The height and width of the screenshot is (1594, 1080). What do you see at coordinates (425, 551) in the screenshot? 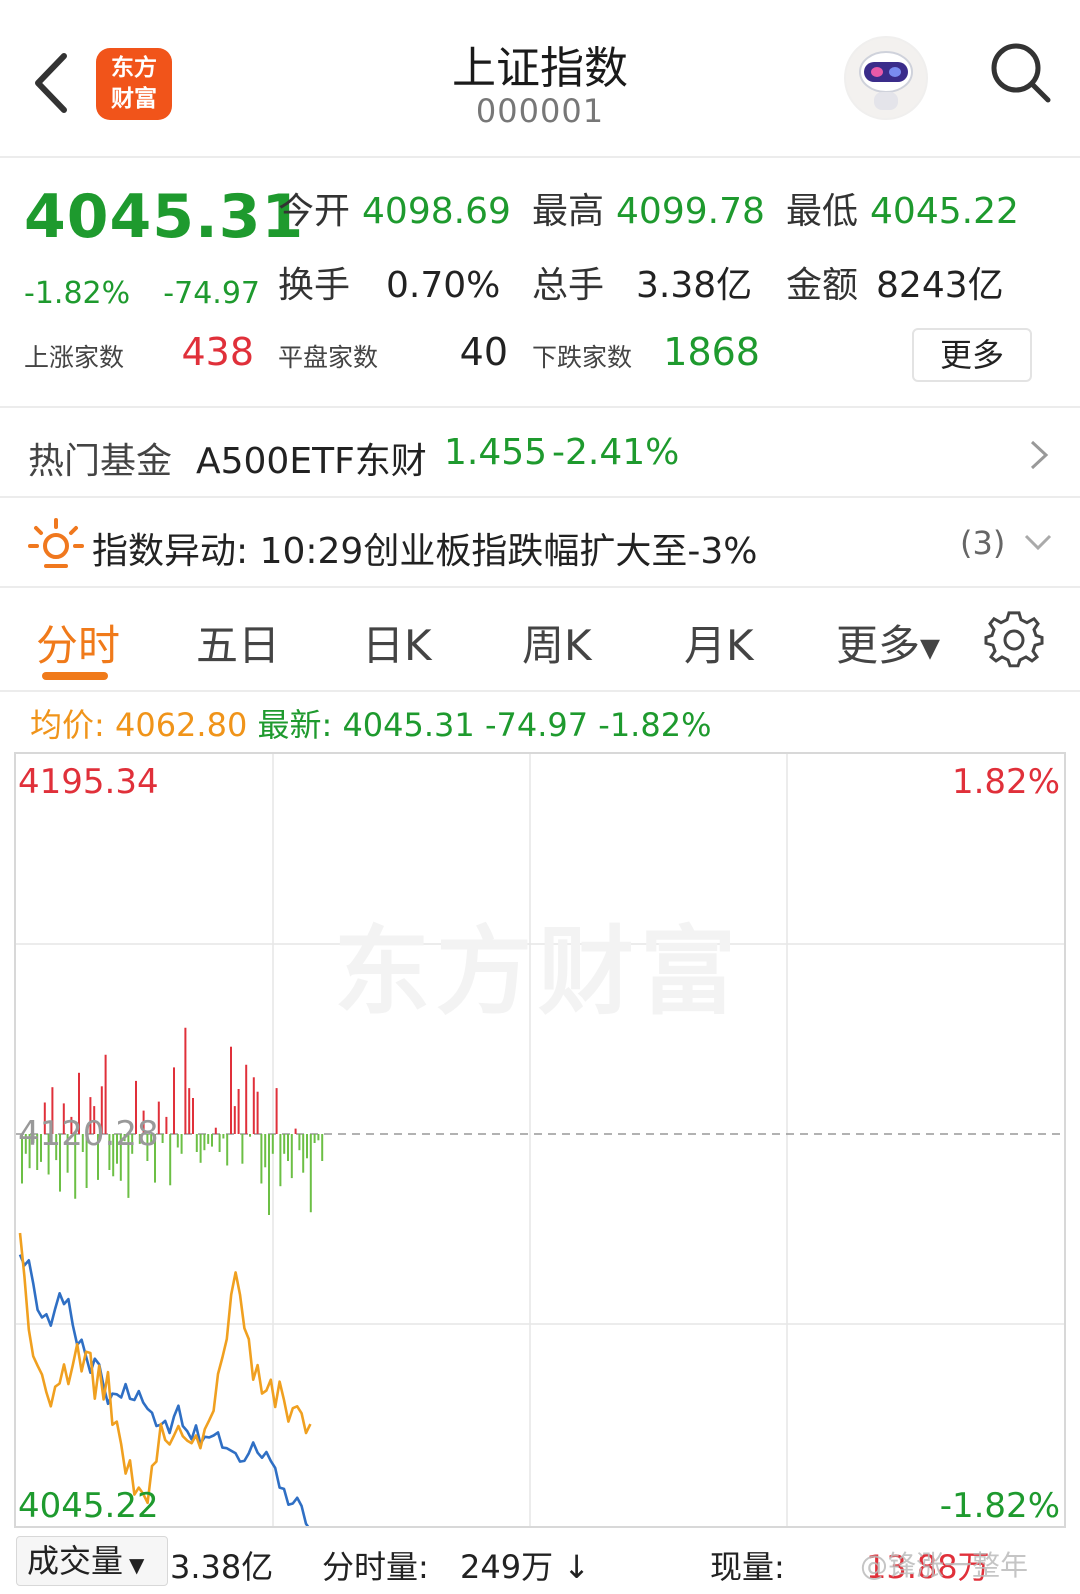
I see `alert-text: 指数异动: 10:29创业板指跌幅扩大至-3%` at bounding box center [425, 551].